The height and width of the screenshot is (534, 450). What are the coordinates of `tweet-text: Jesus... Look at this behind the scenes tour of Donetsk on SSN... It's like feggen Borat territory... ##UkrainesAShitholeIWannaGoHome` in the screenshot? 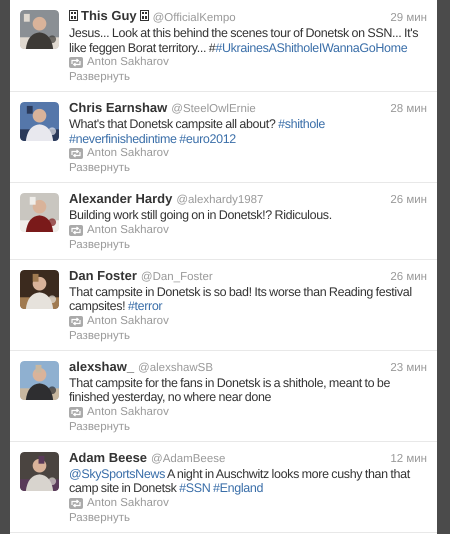 It's located at (244, 40).